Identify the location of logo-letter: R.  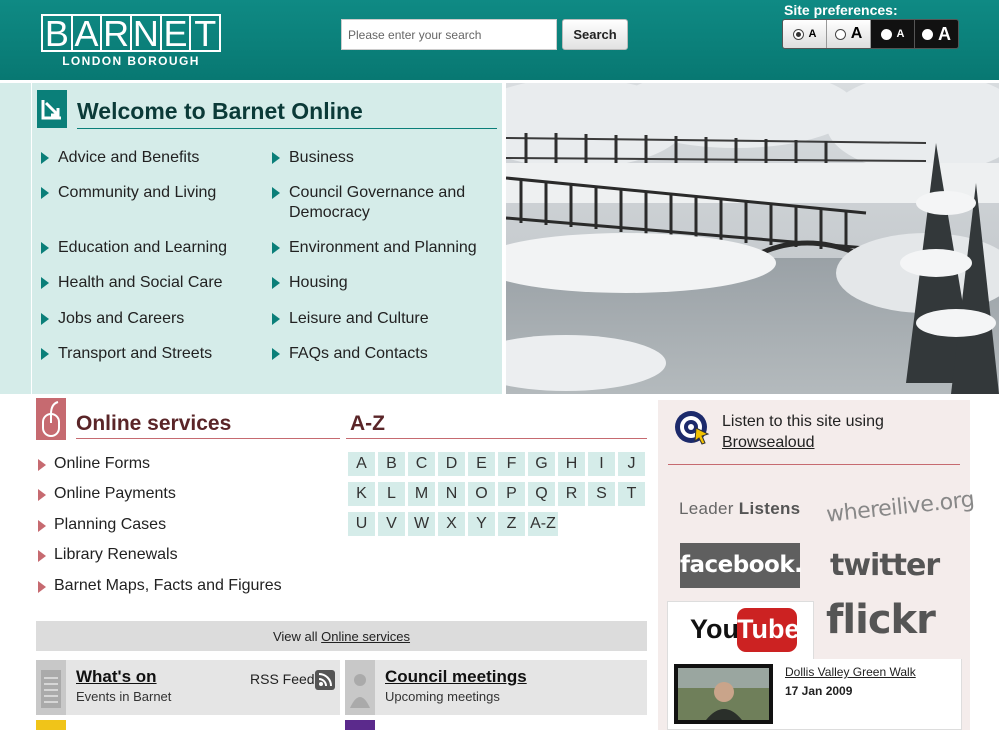
(115, 34).